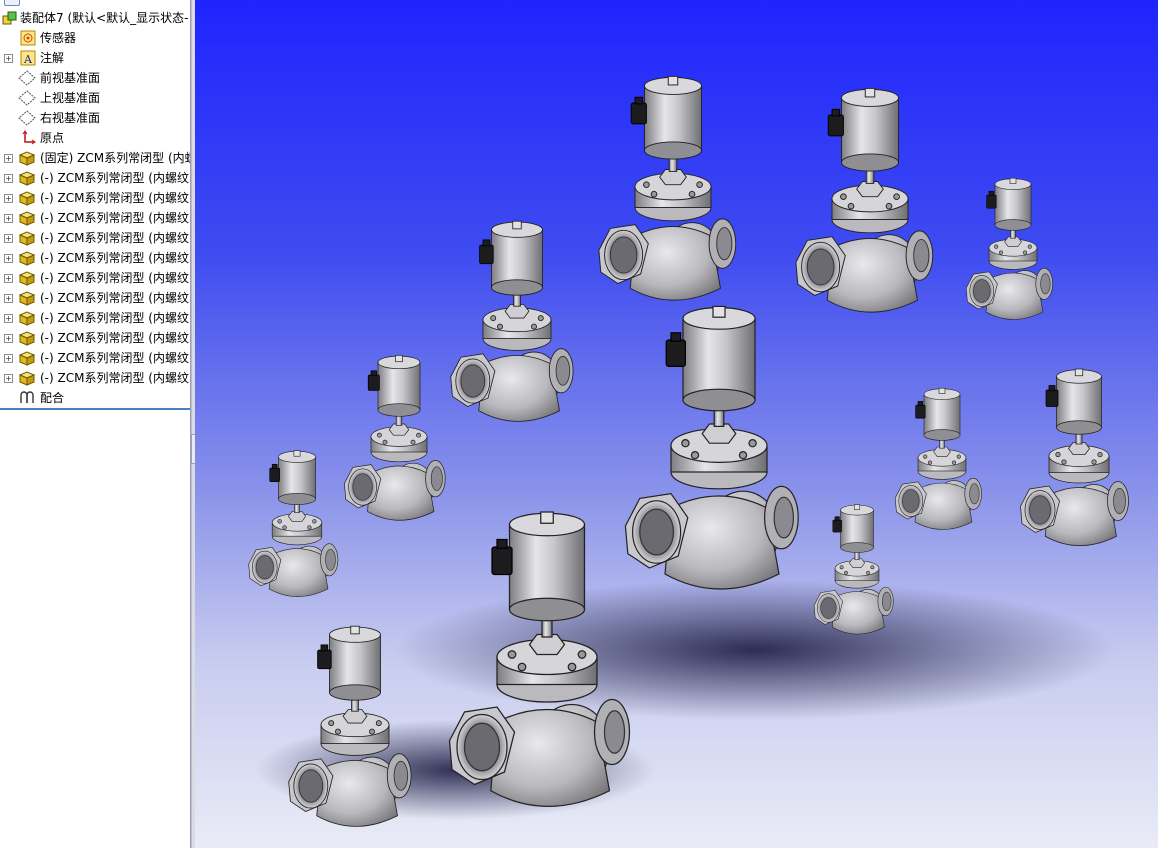  I want to click on assembly-icon, so click(10, 18).